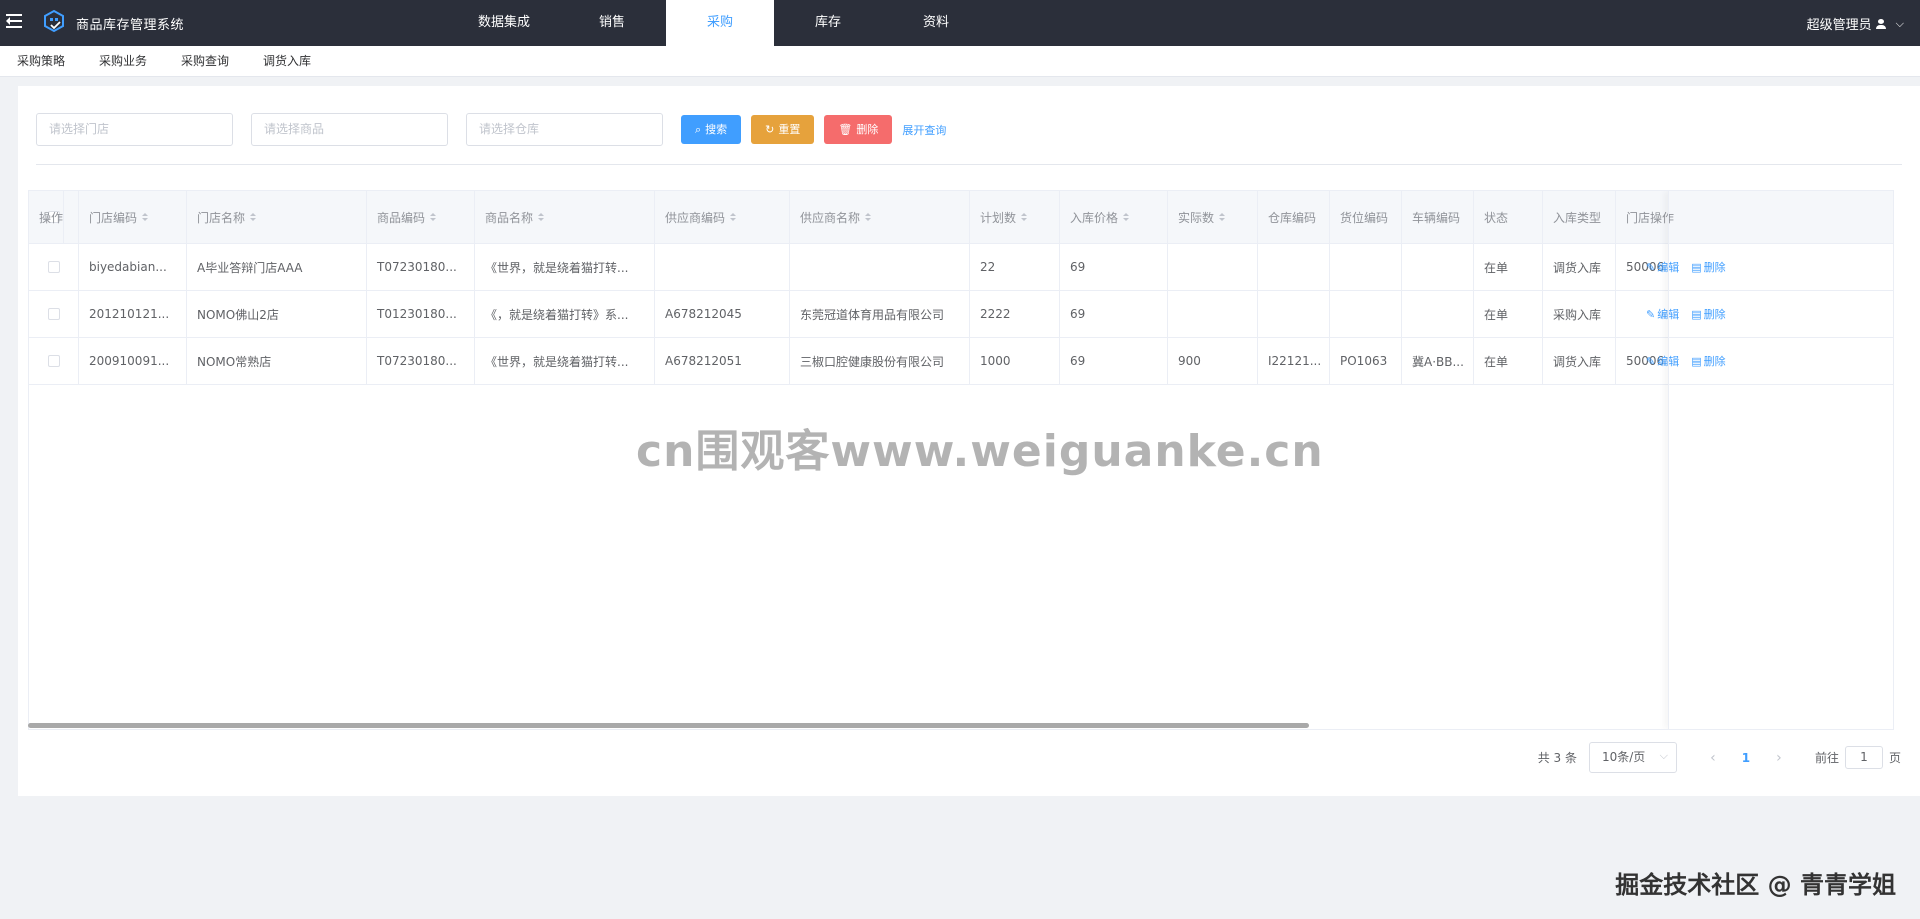 This screenshot has width=1920, height=919. What do you see at coordinates (1557, 758) in the screenshot?
I see `total-count: 共 3 条` at bounding box center [1557, 758].